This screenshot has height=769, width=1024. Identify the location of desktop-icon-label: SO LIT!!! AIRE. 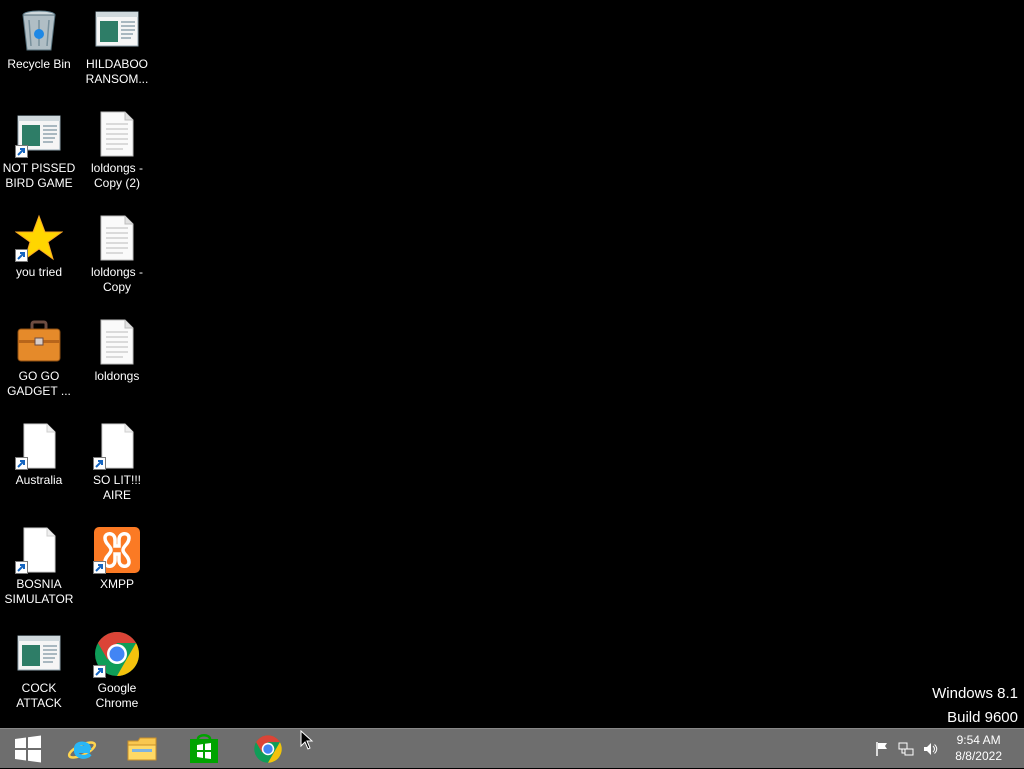
(116, 487).